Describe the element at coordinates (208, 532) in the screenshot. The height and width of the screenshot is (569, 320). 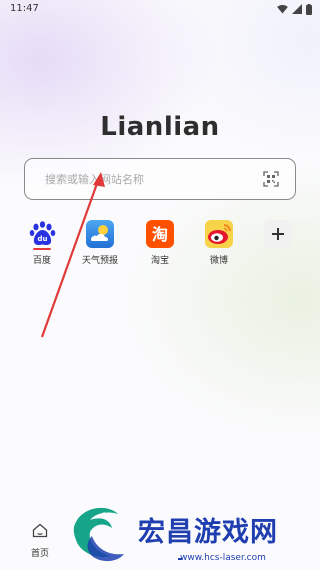
I see `watermark-title: 宏昌游戏网` at that location.